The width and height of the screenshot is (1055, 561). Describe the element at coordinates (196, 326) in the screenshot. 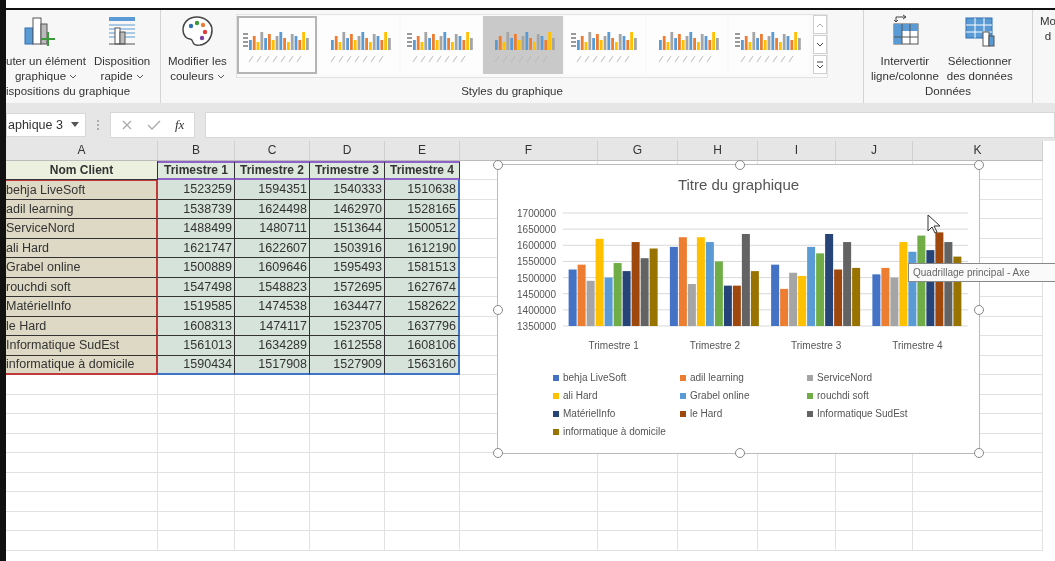

I see `table-cell: 1608313` at that location.